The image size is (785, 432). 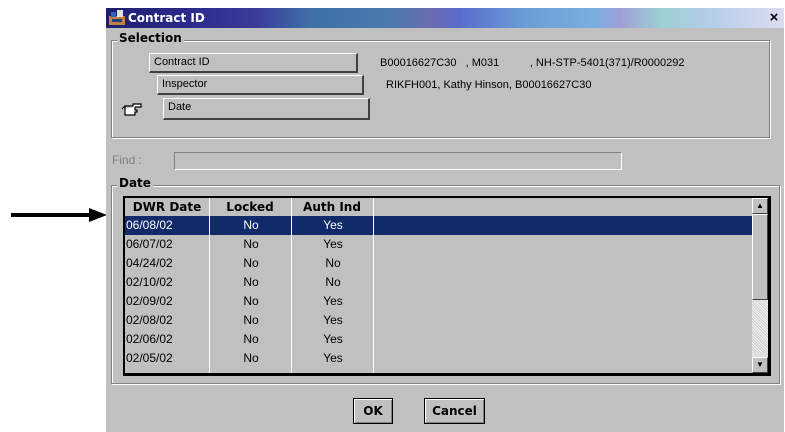 I want to click on date-legend: Date, so click(x=135, y=183).